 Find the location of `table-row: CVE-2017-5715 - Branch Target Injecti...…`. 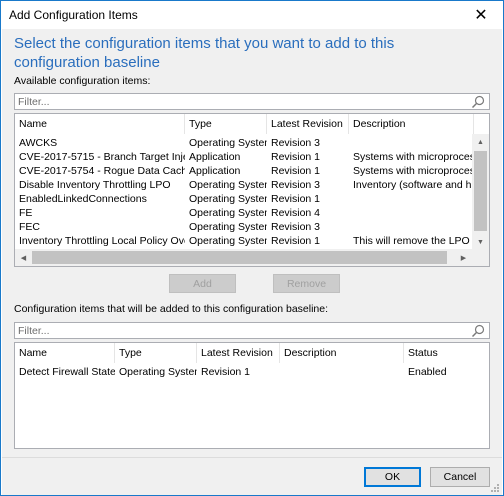

table-row: CVE-2017-5715 - Branch Target Injecti...… is located at coordinates (244, 157).